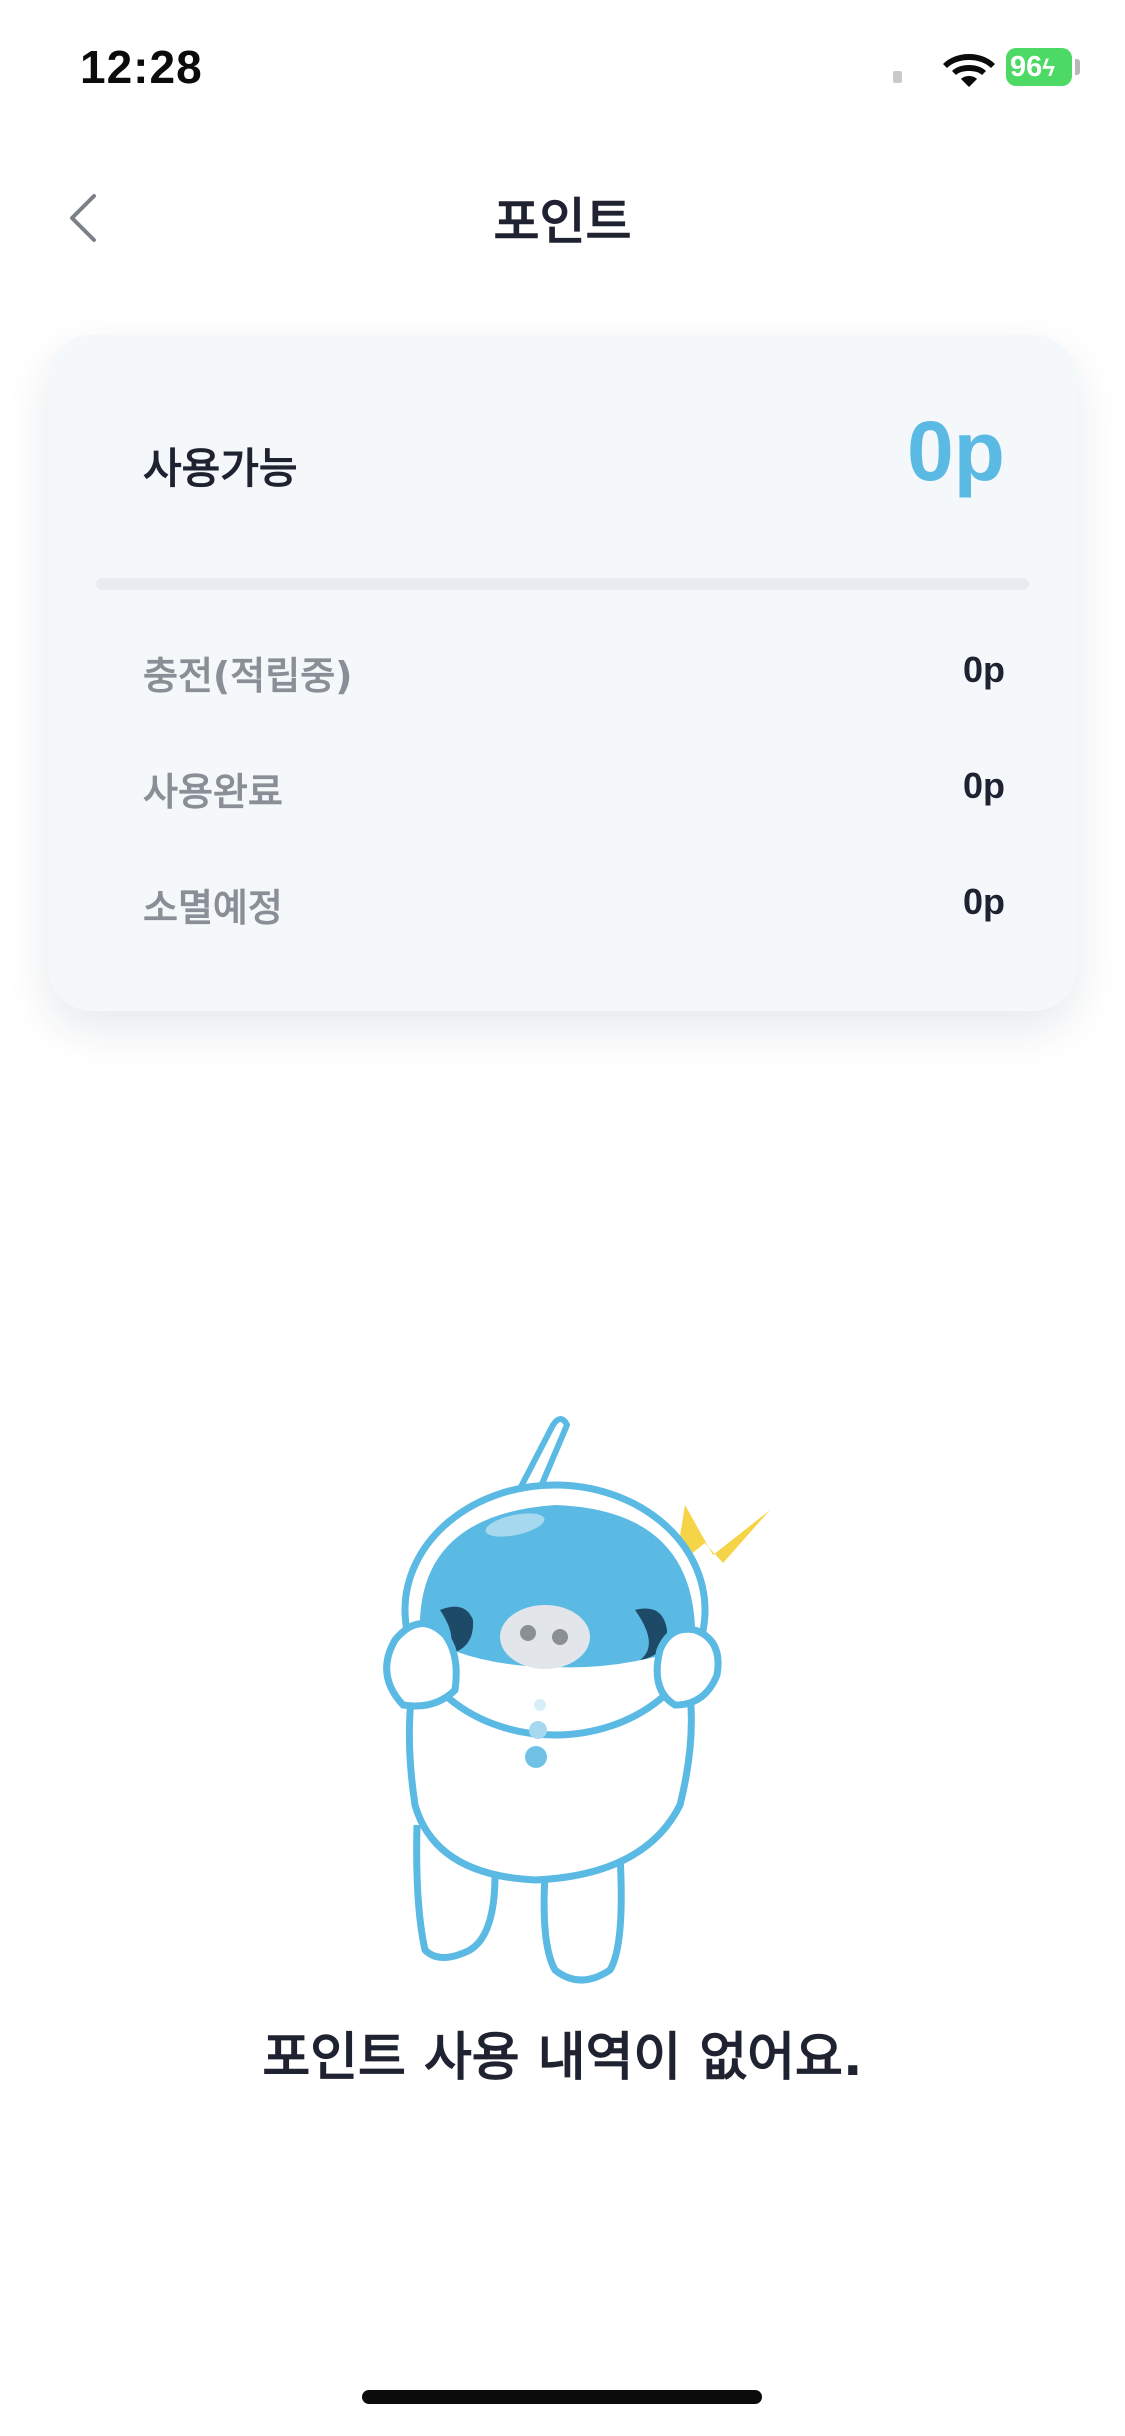 This screenshot has width=1125, height=2436. Describe the element at coordinates (141, 67) in the screenshot. I see `status-time: 12:28` at that location.